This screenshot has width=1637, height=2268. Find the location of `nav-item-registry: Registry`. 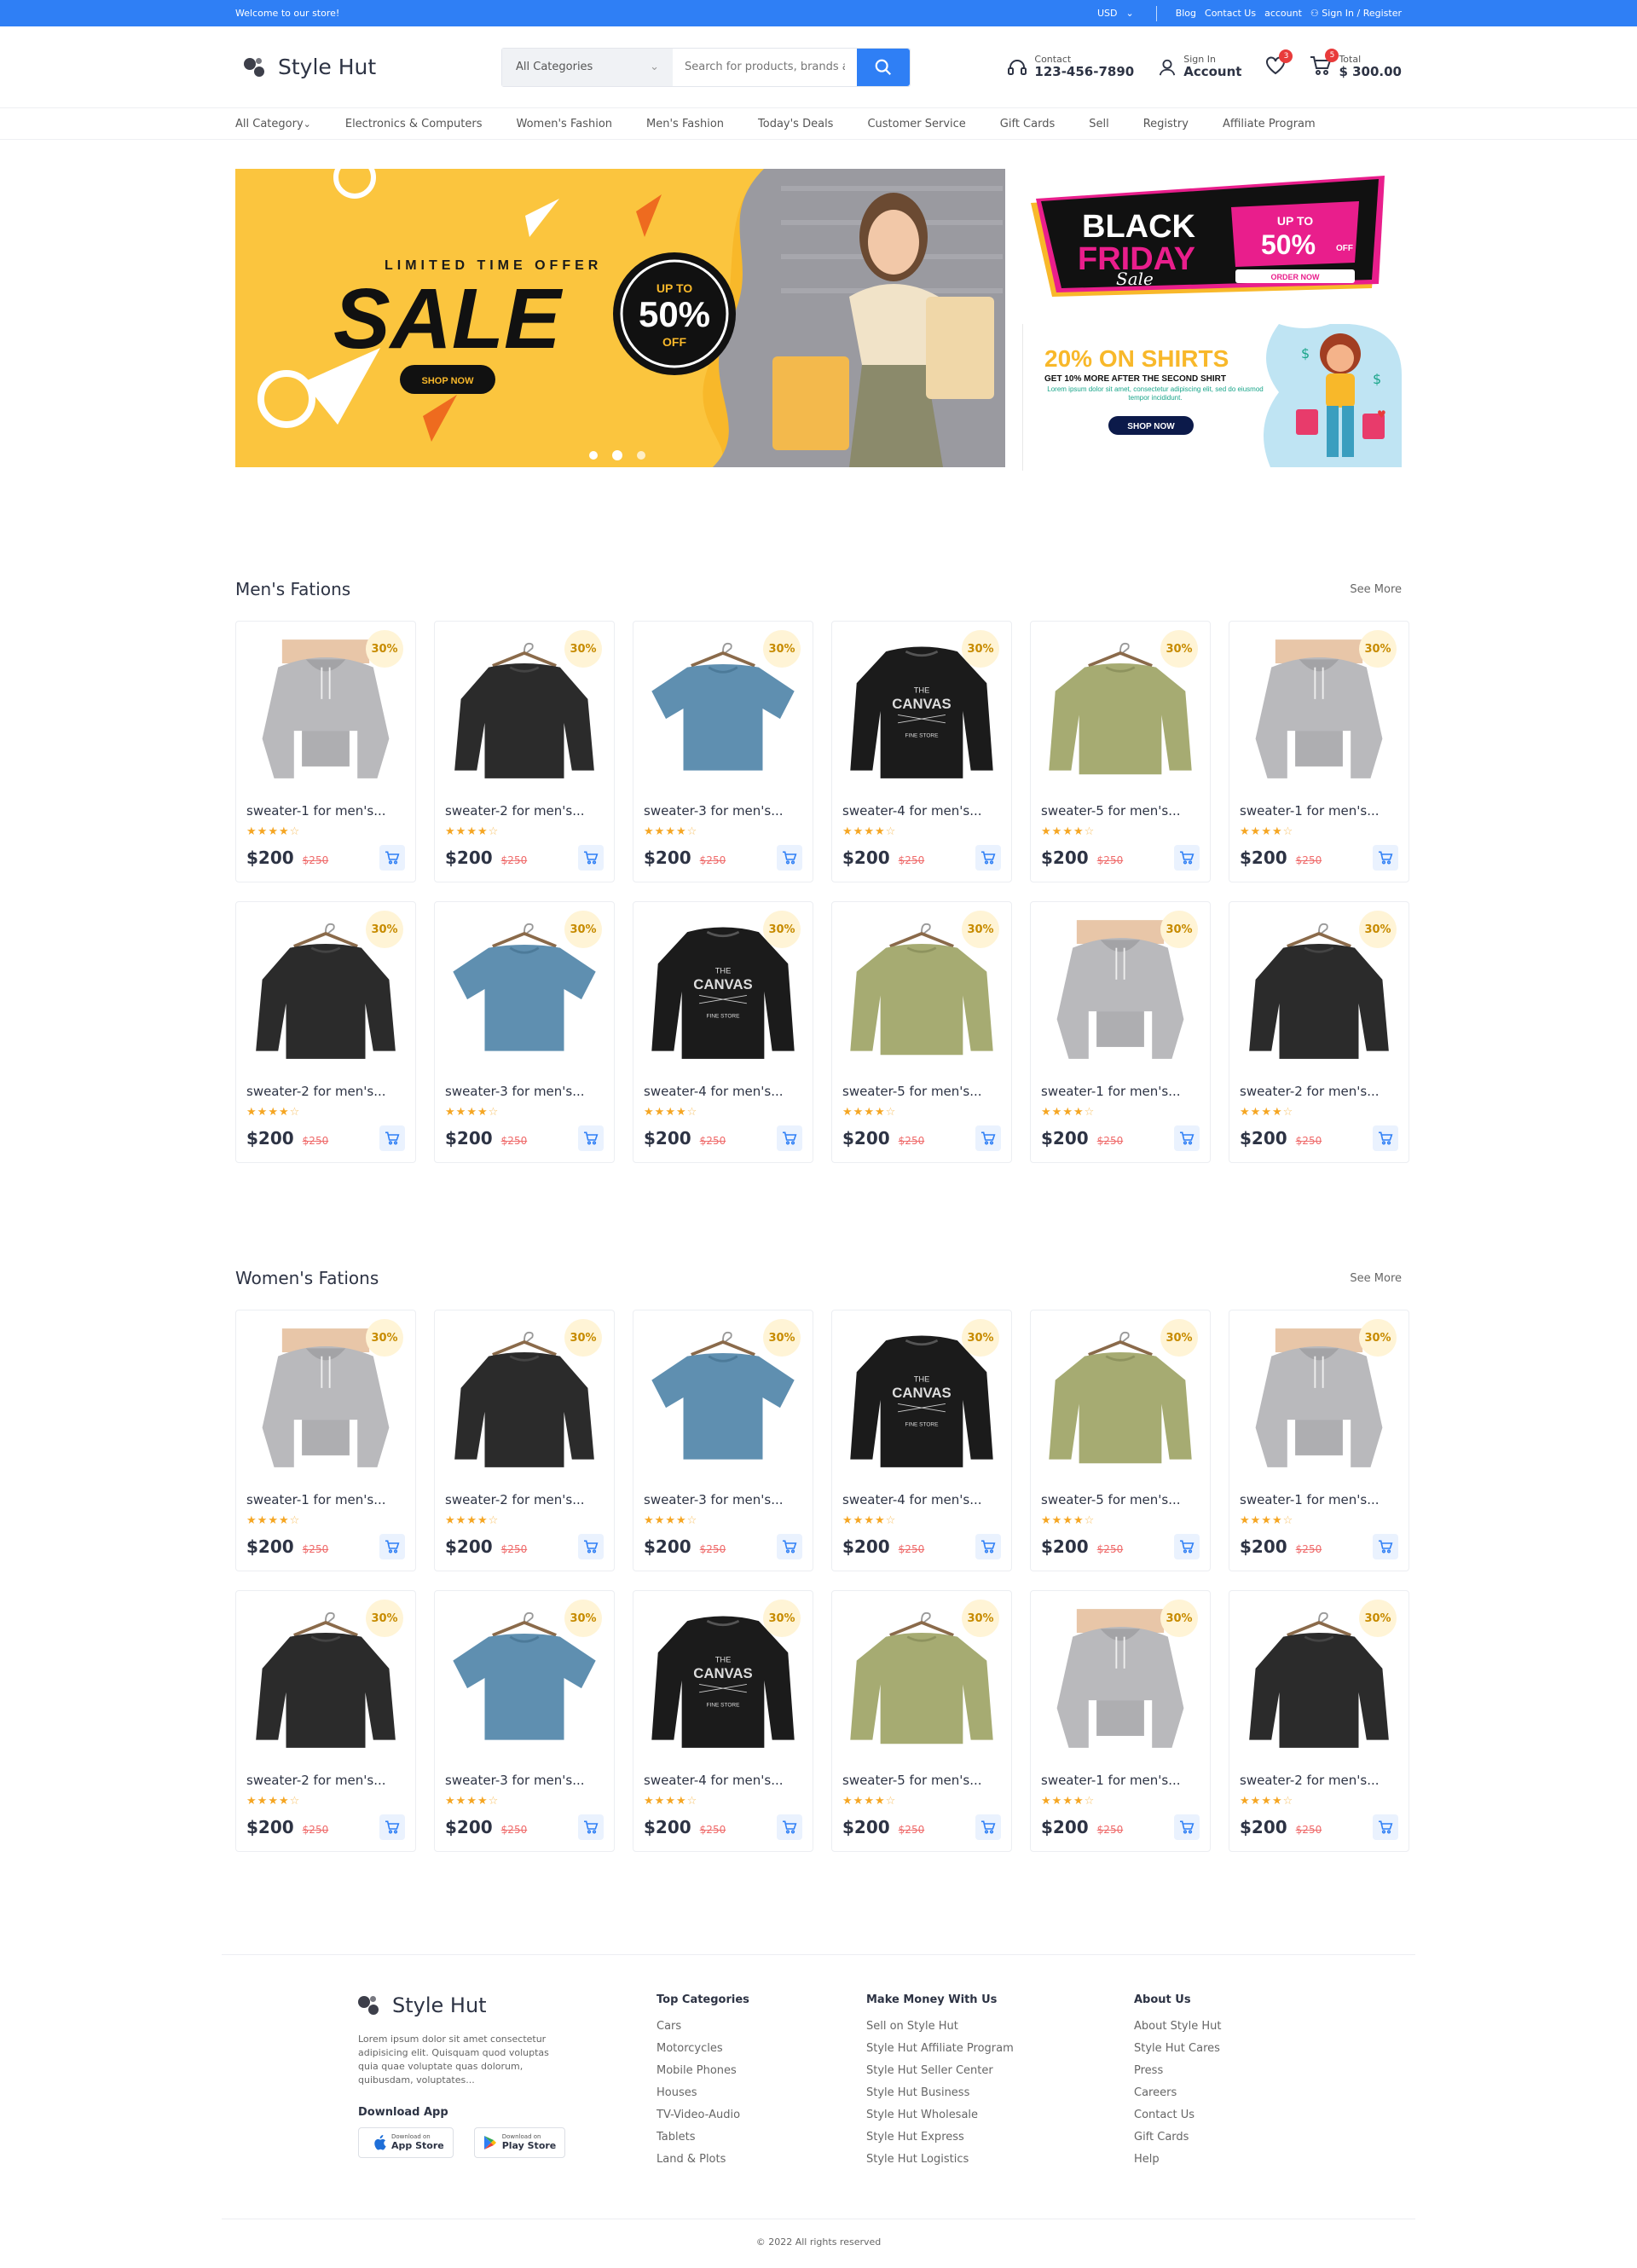

nav-item-registry: Registry is located at coordinates (1166, 124).